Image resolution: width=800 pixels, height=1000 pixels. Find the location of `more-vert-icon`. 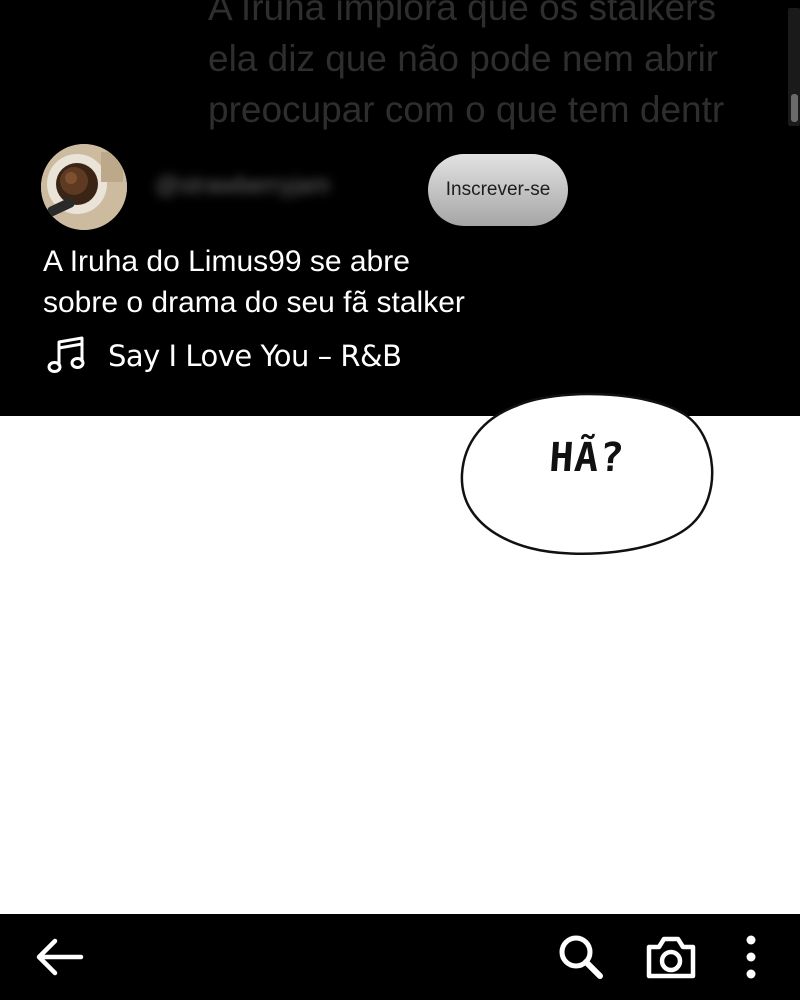

more-vert-icon is located at coordinates (751, 957).